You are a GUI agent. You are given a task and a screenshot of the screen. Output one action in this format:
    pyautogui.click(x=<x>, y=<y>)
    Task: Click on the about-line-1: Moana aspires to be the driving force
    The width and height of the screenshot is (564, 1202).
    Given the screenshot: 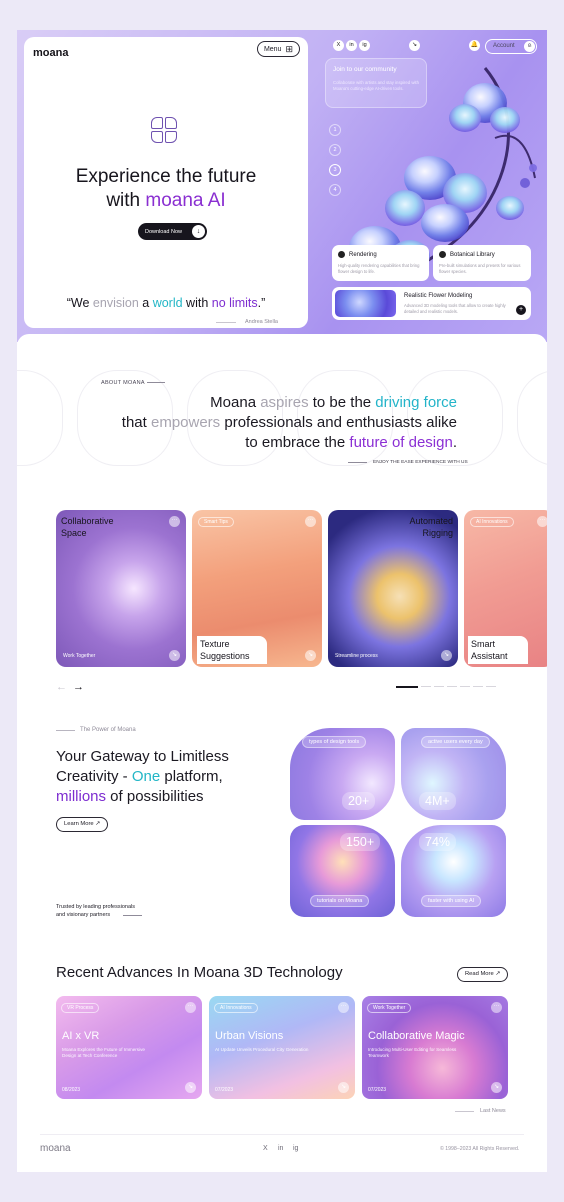 What is the action you would take?
    pyautogui.click(x=257, y=403)
    